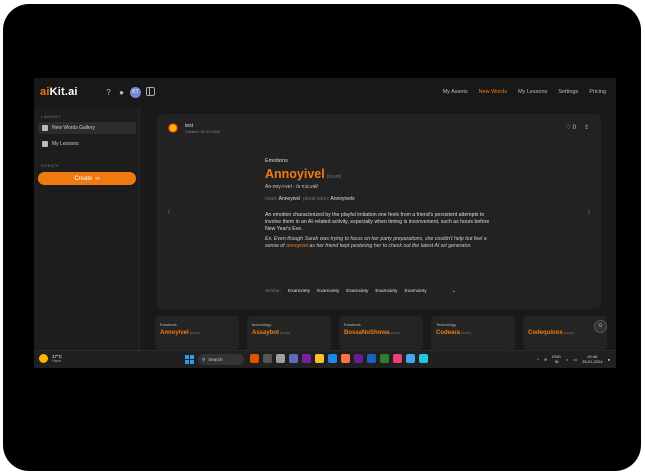 This screenshot has width=645, height=475. I want to click on list-item: Emotions Annoyivel(noun), so click(197, 333).